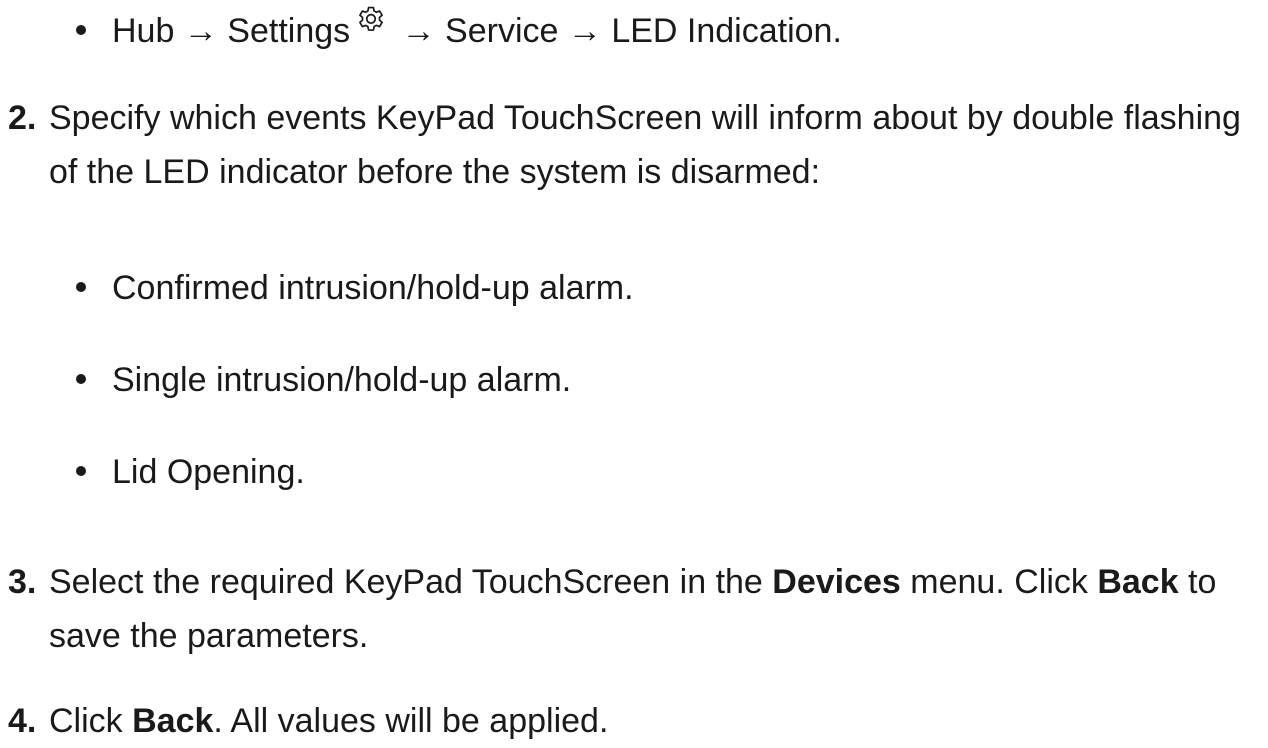  What do you see at coordinates (143, 31) in the screenshot?
I see `path-hub: Hub` at bounding box center [143, 31].